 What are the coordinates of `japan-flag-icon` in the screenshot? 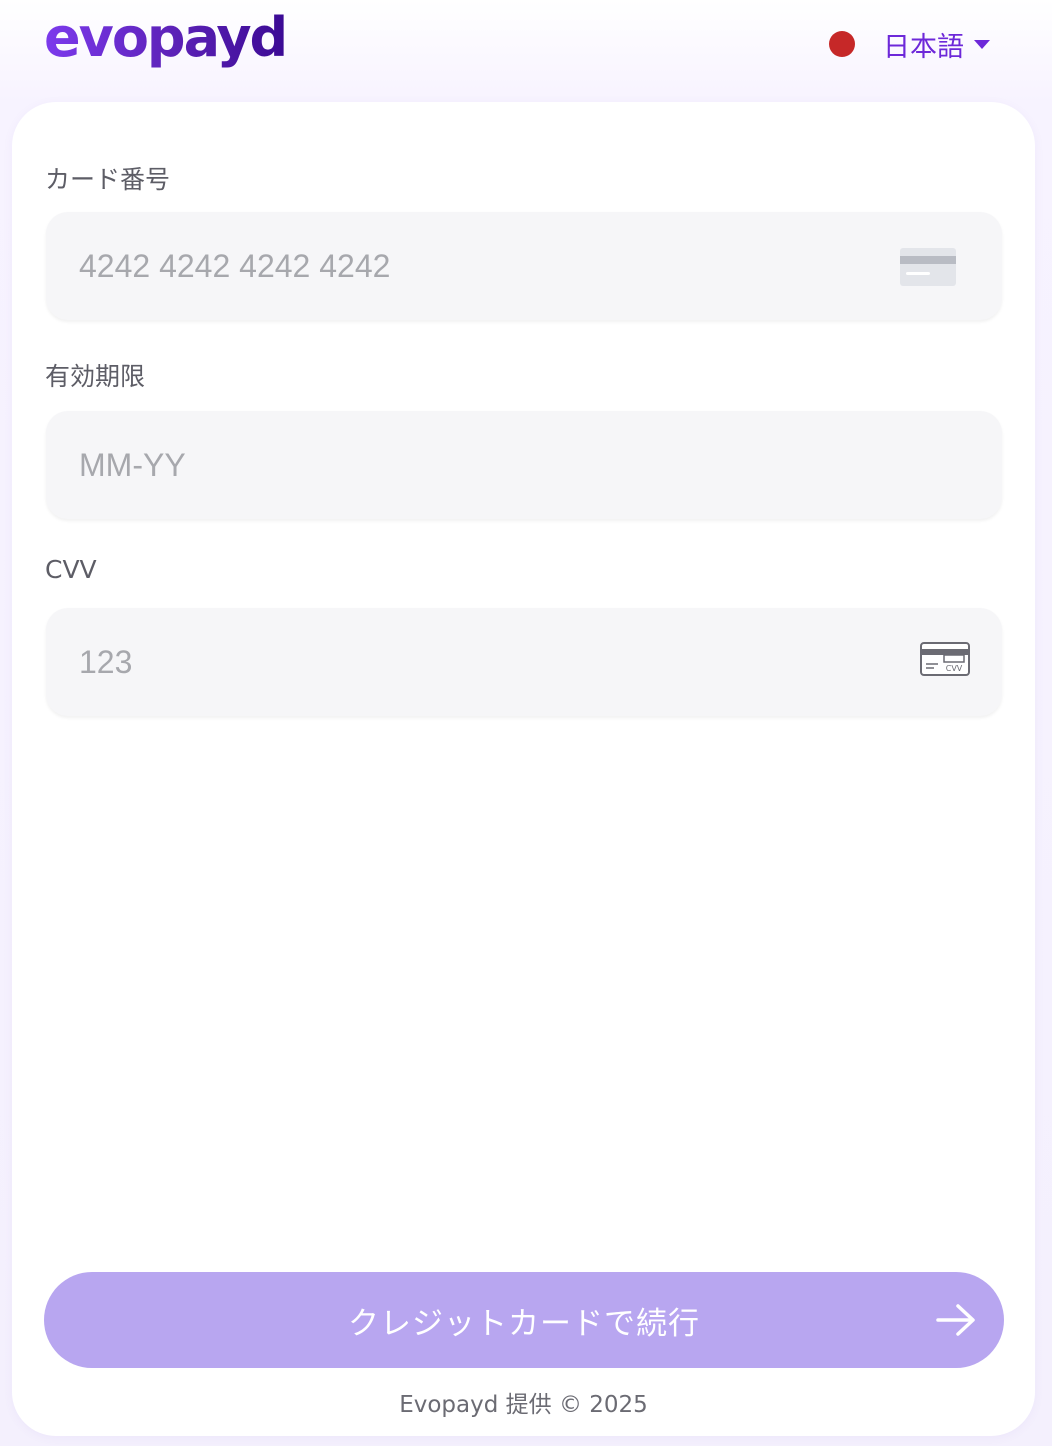 It's located at (842, 44).